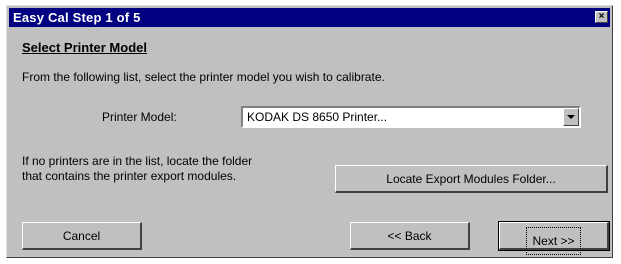  I want to click on close-icon: ×, so click(601, 16).